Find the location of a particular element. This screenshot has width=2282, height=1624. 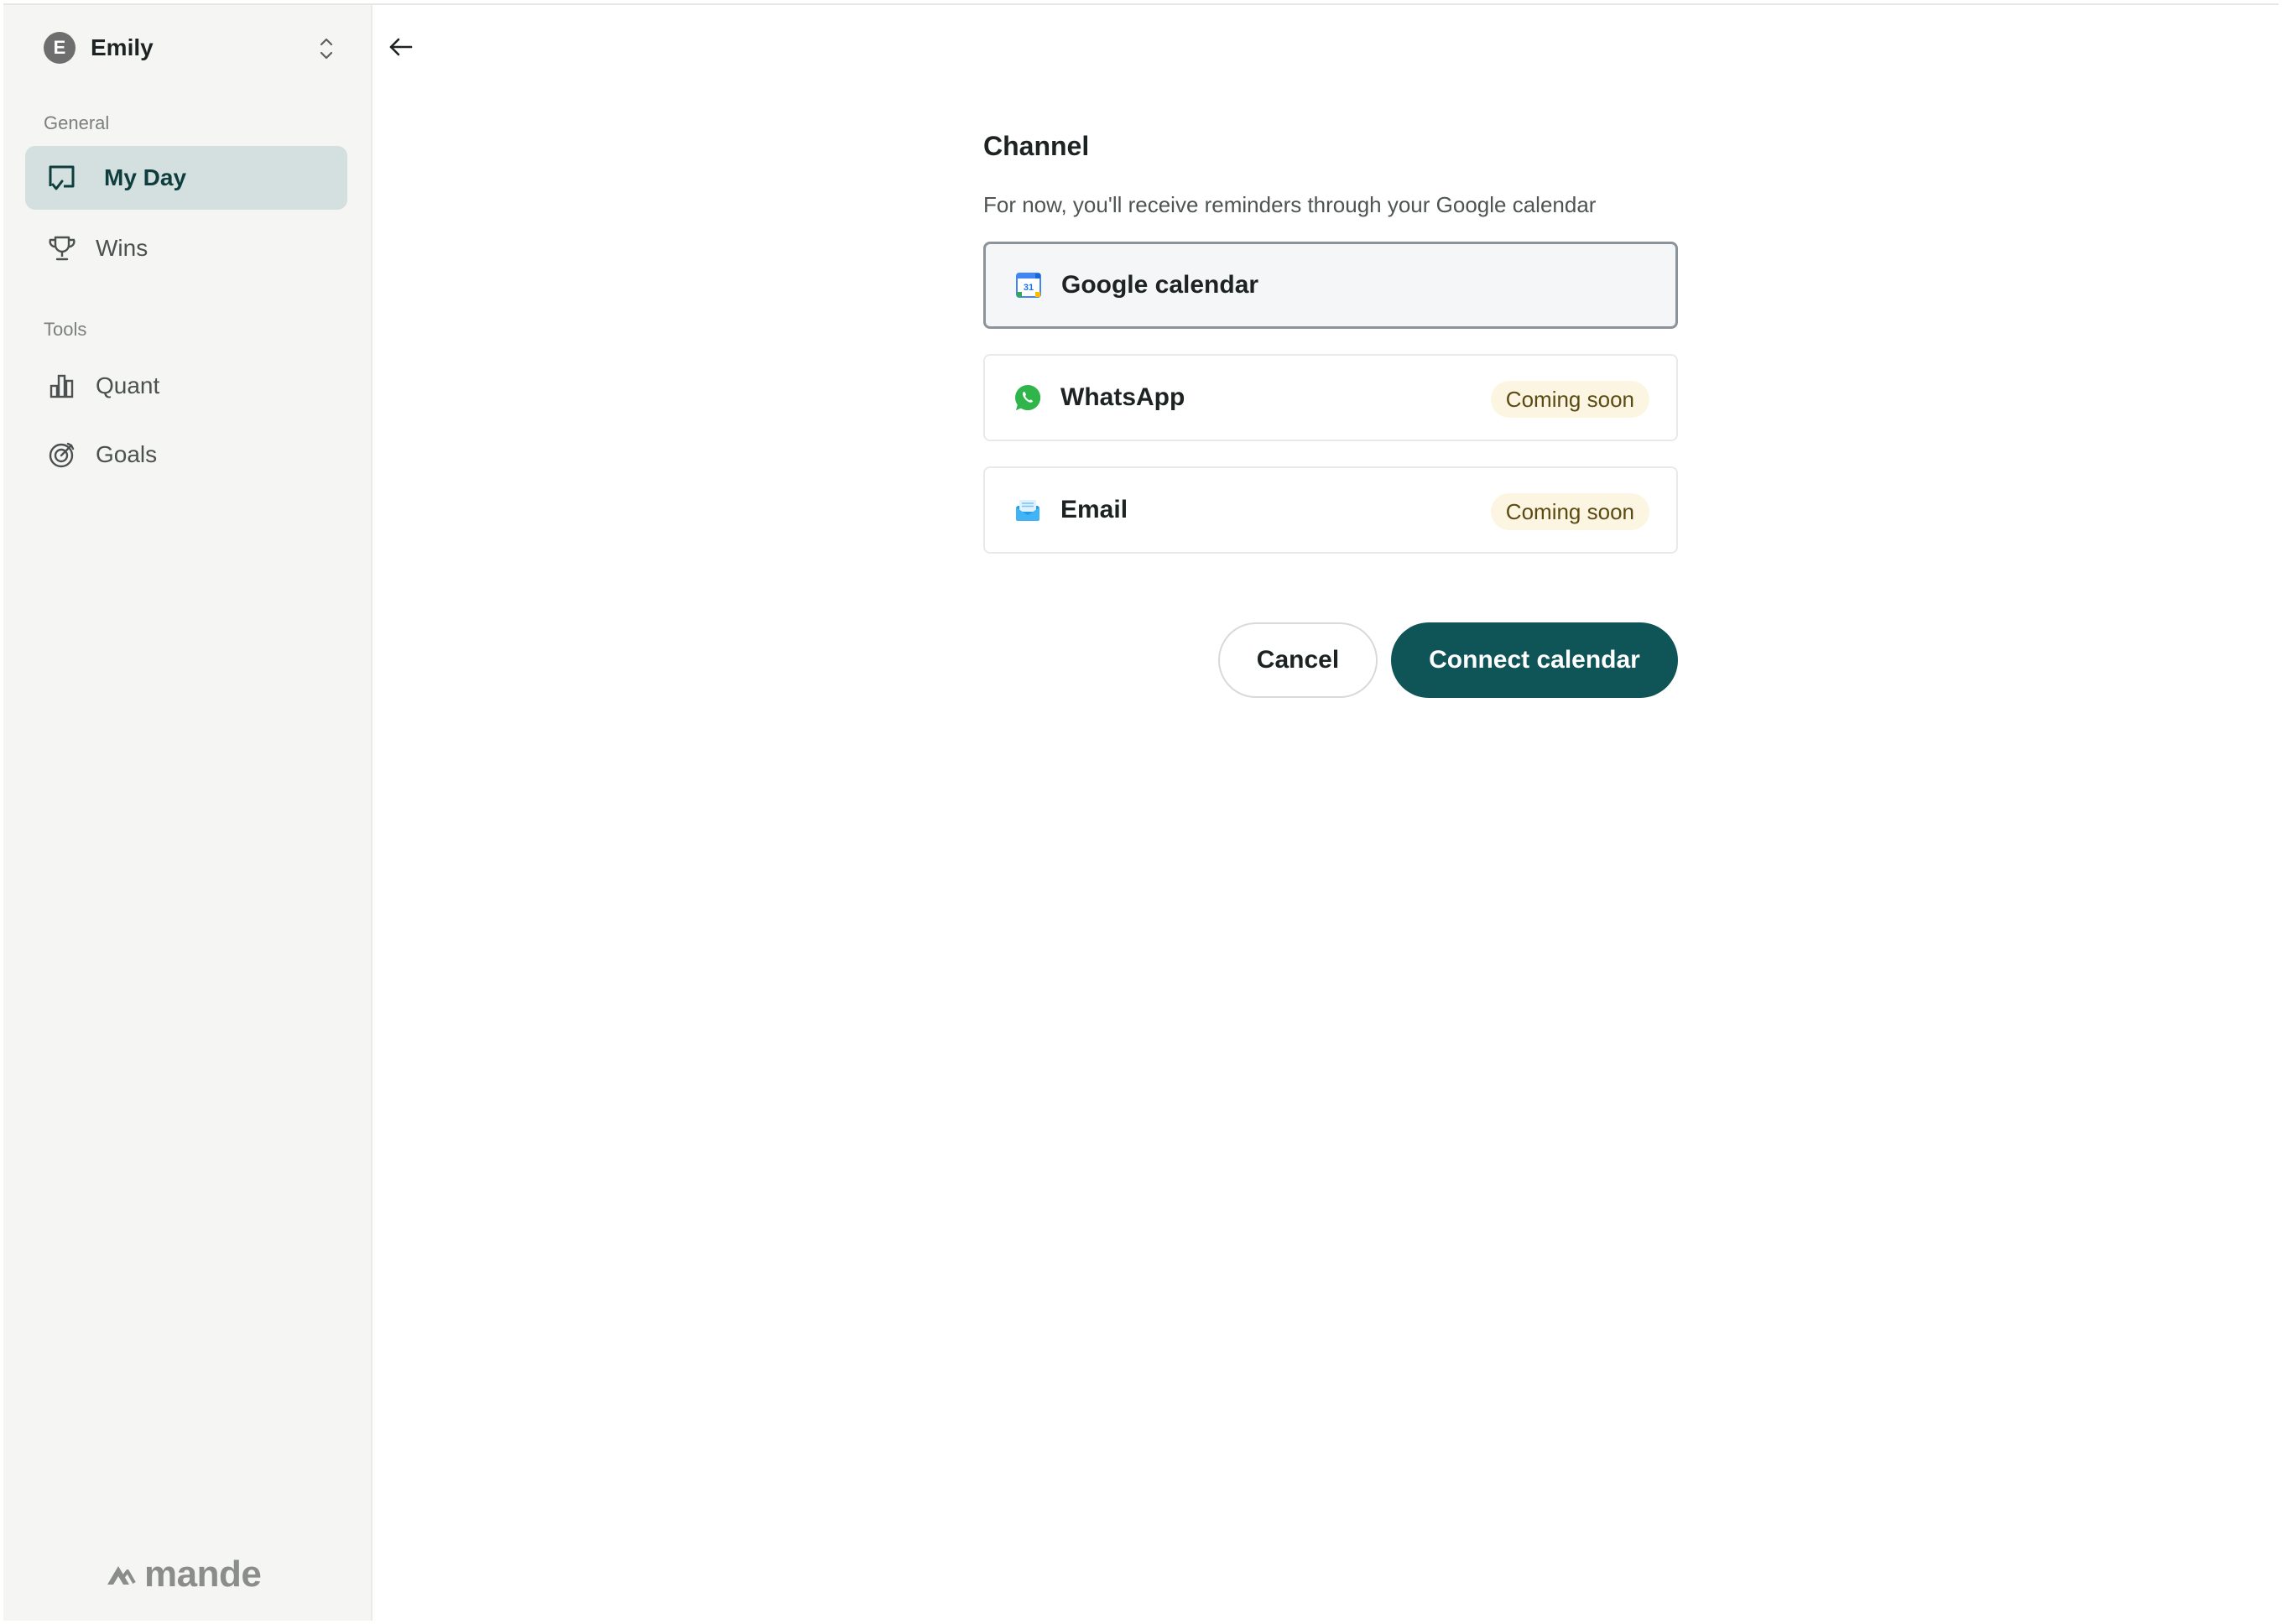

connect-calendar-button: Connect calendar is located at coordinates (1535, 660).